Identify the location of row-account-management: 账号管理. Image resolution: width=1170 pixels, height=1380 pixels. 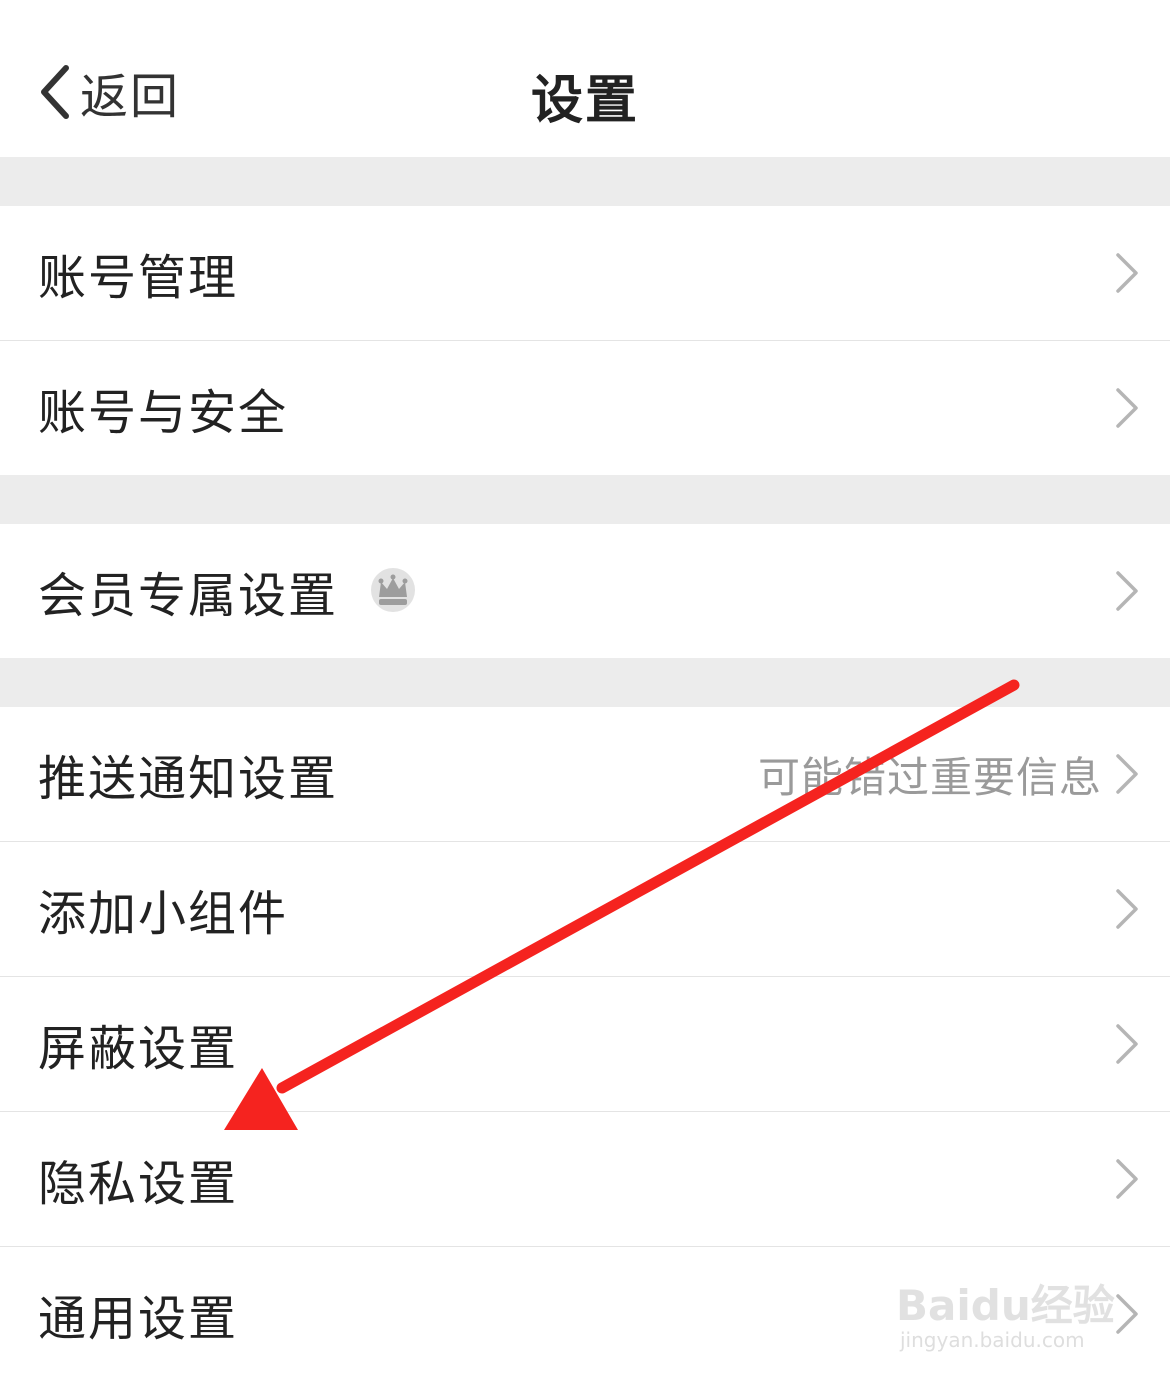
(585, 273).